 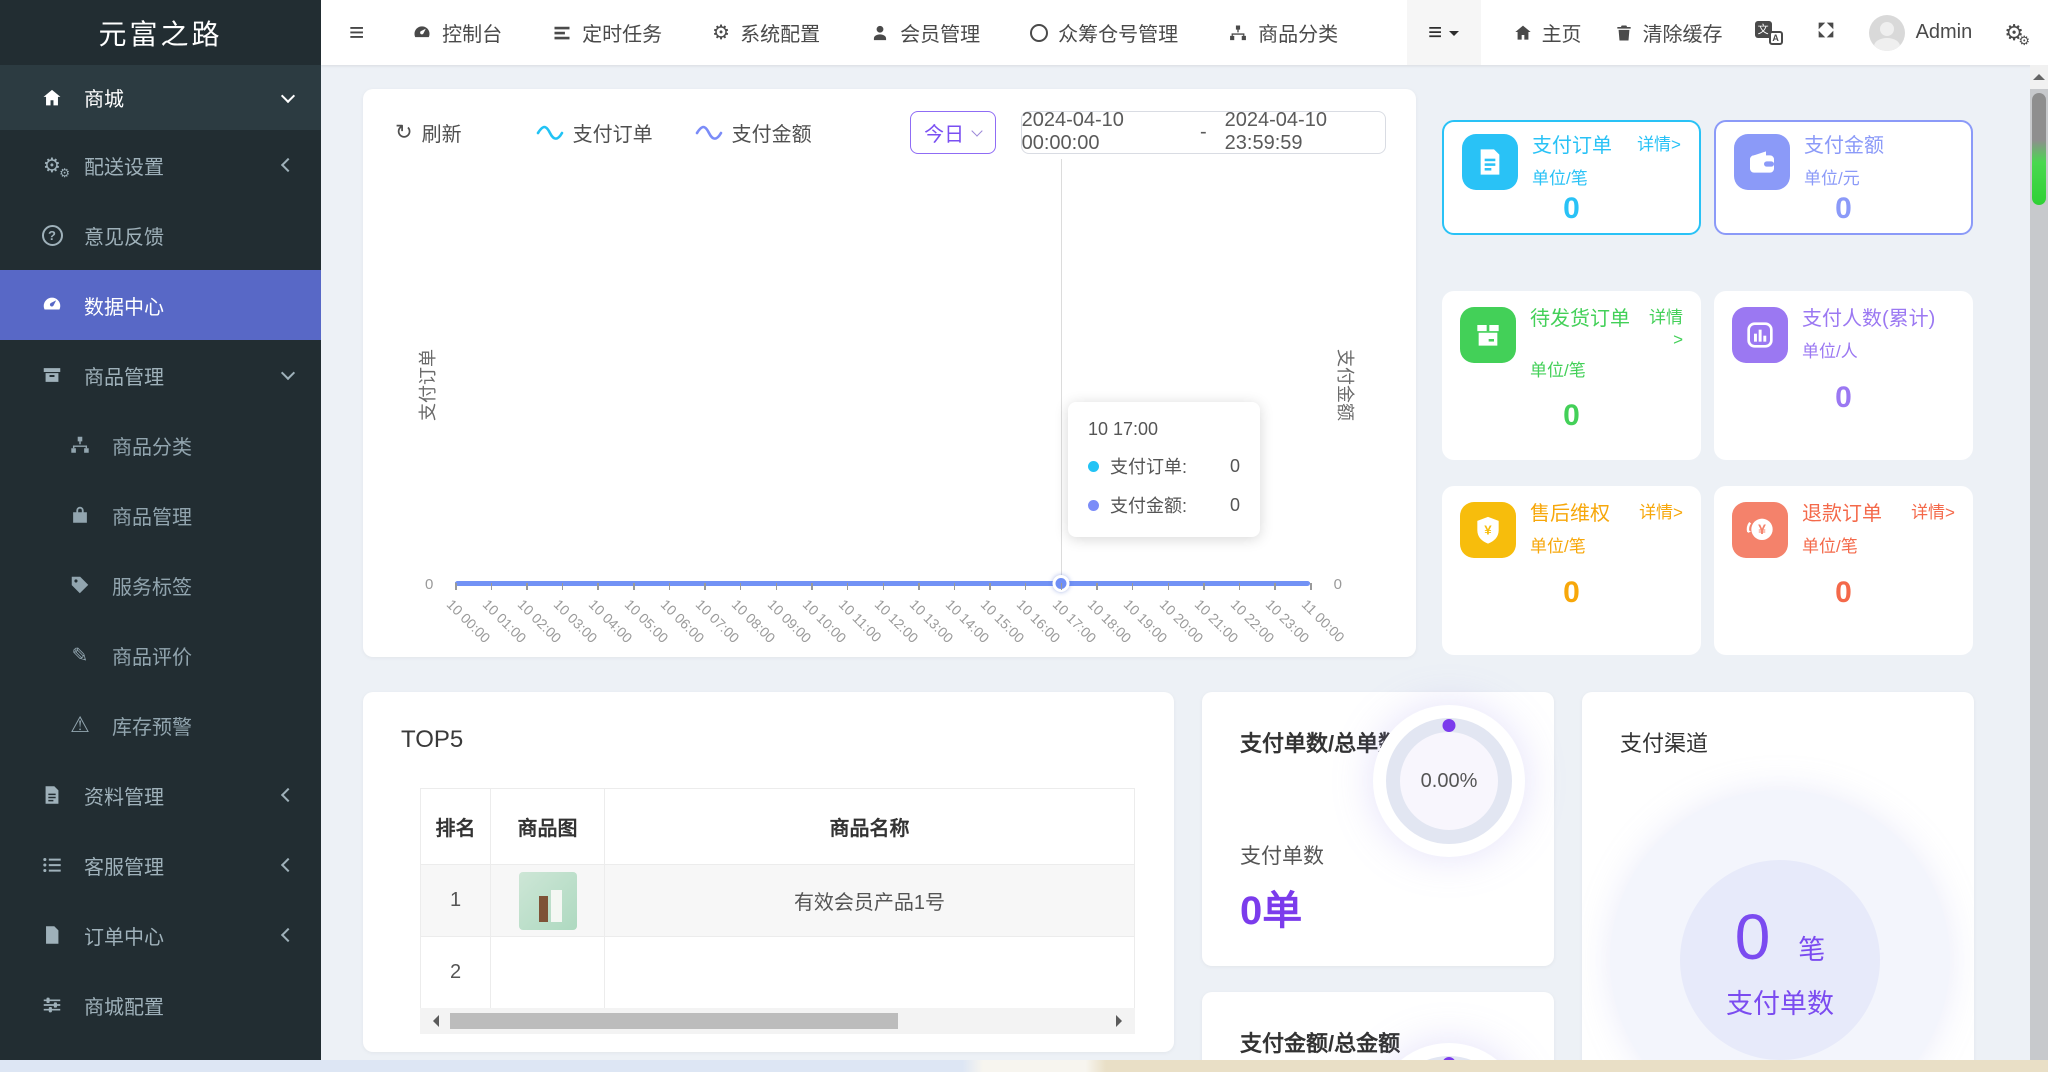 What do you see at coordinates (1560, 178) in the screenshot?
I see `stat-unit: 单位/笔` at bounding box center [1560, 178].